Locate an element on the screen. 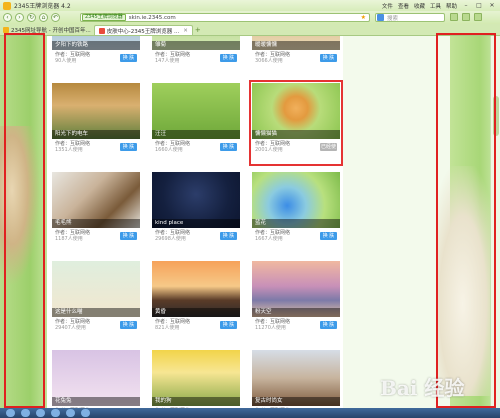 This screenshot has width=500, height=418. skin-thumbnail: 雏菊 is located at coordinates (196, 43).